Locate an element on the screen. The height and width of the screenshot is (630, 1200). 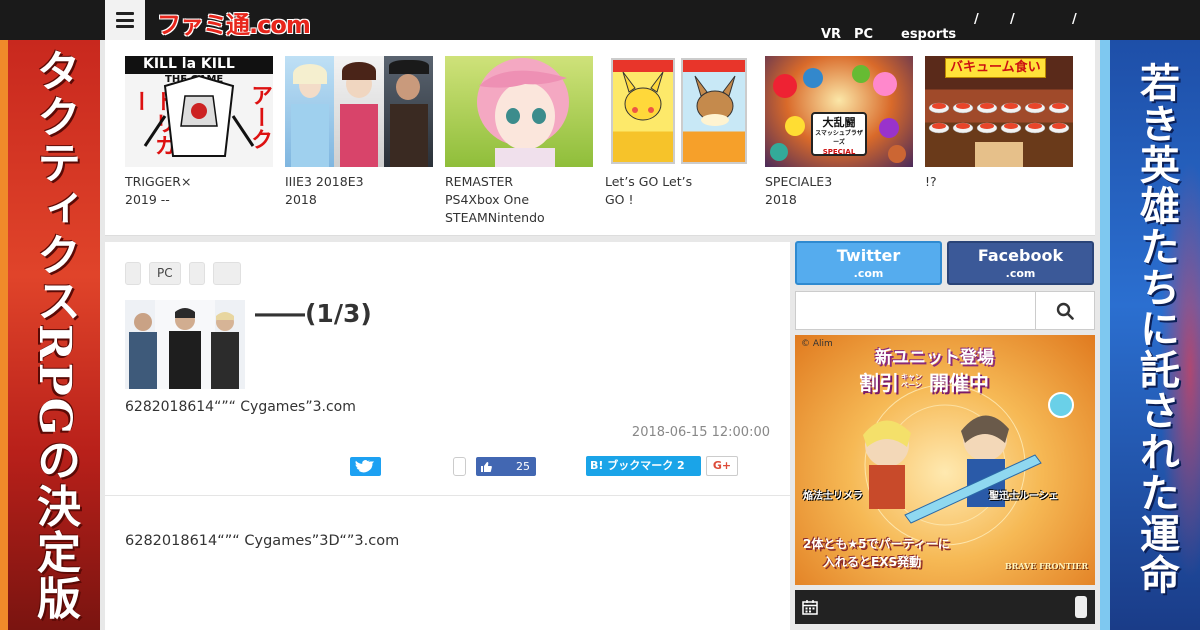
hamburger-menu-button is located at coordinates (125, 20).